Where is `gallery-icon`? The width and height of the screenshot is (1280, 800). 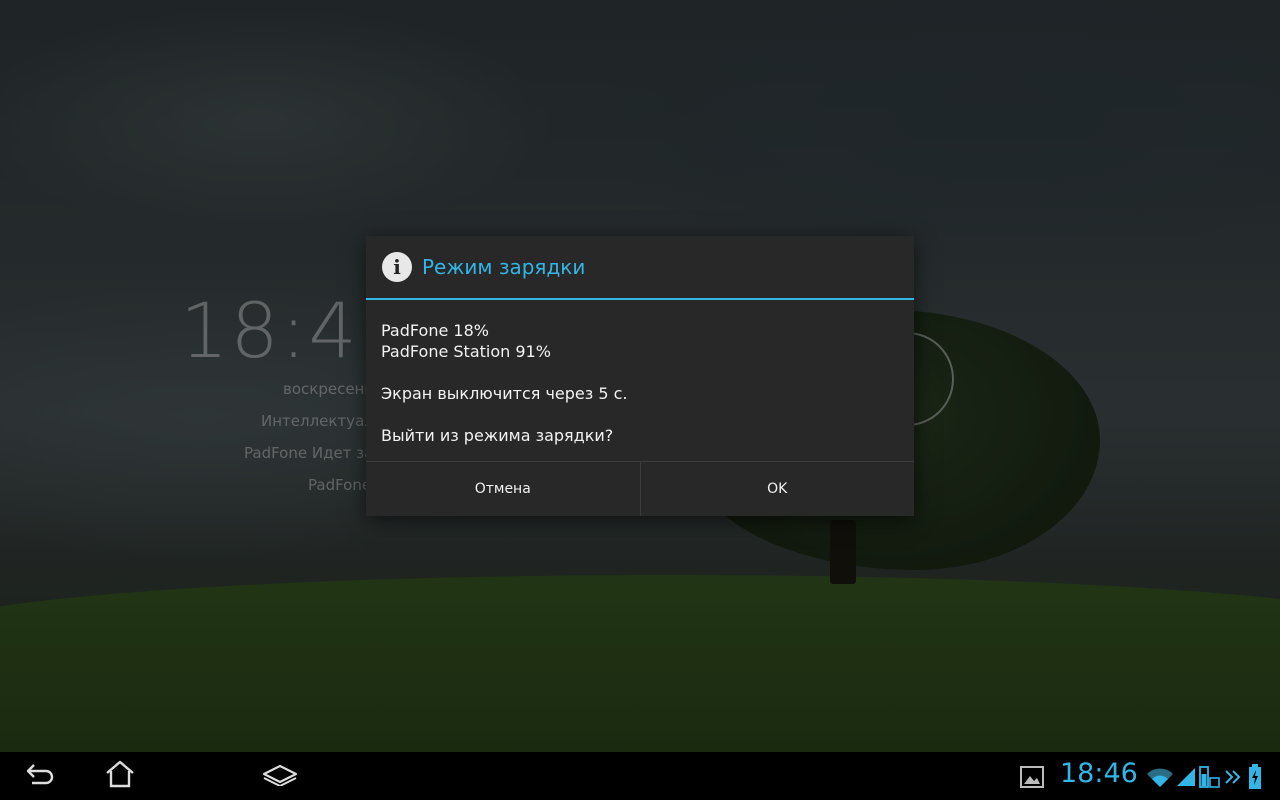
gallery-icon is located at coordinates (1032, 779).